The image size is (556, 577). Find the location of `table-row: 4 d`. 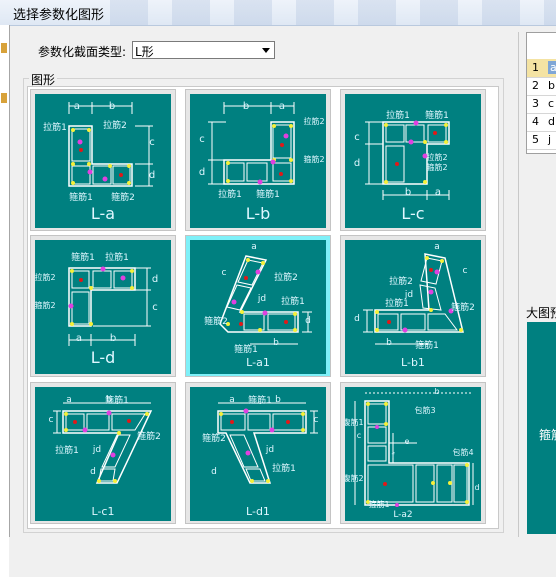

table-row: 4 d is located at coordinates (541, 122).